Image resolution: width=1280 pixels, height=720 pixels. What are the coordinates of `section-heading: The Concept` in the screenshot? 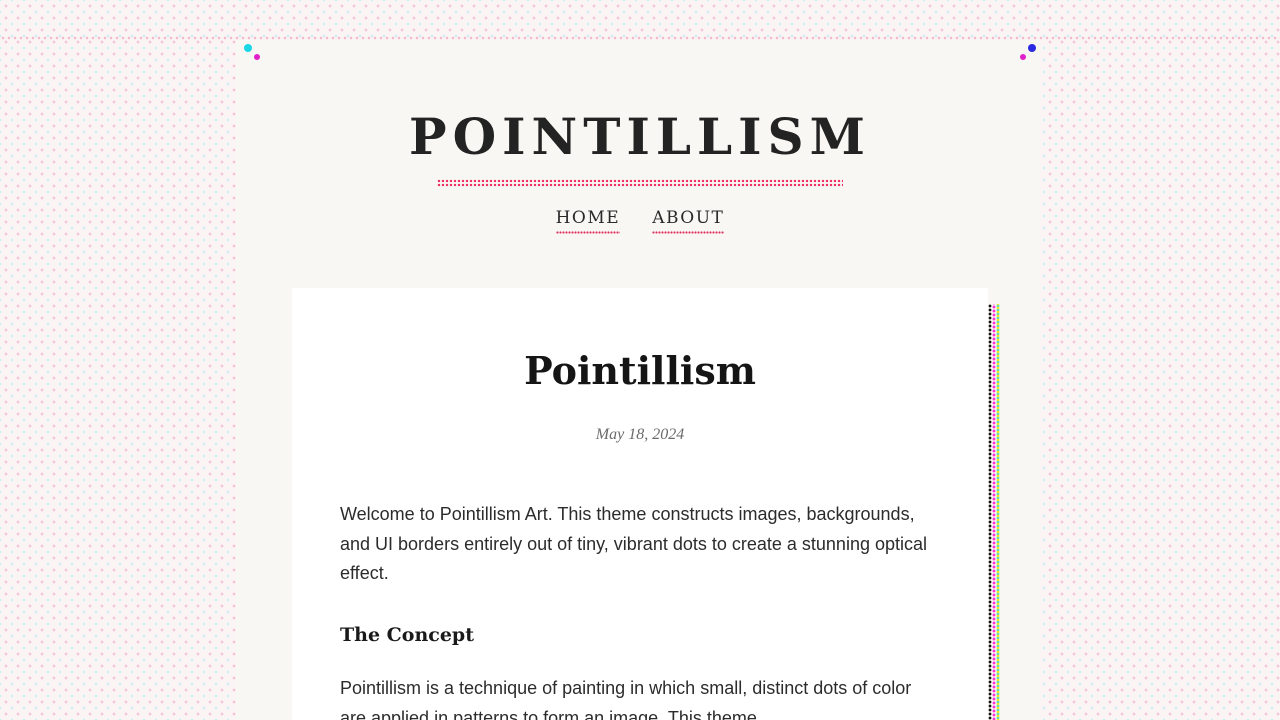 It's located at (407, 635).